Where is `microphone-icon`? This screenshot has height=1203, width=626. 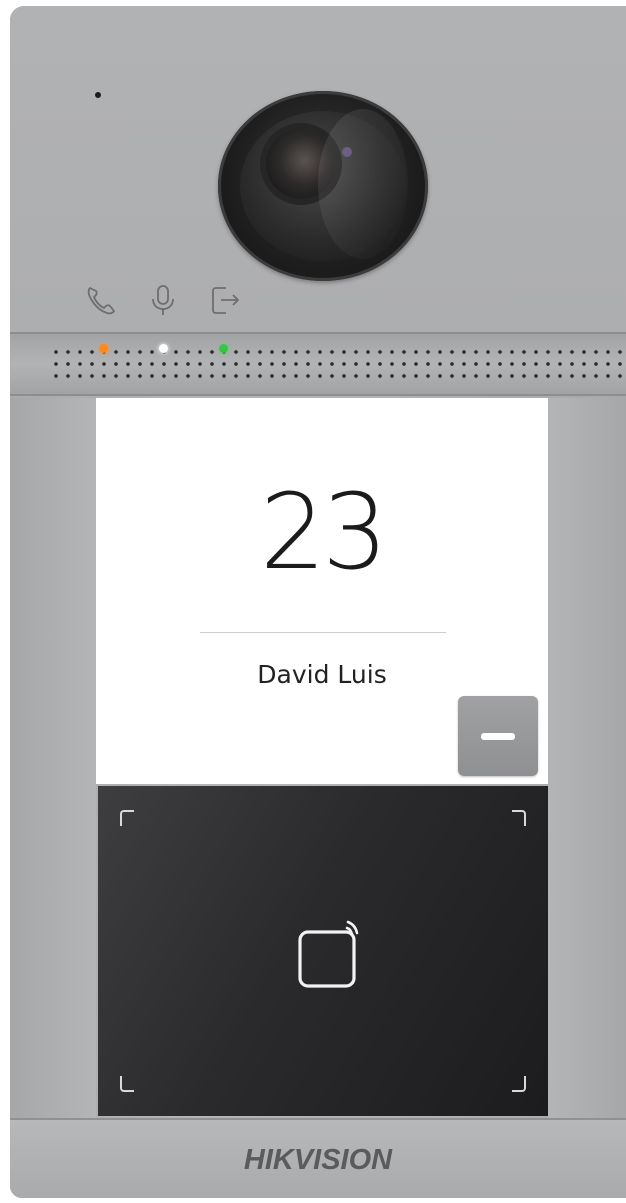 microphone-icon is located at coordinates (163, 300).